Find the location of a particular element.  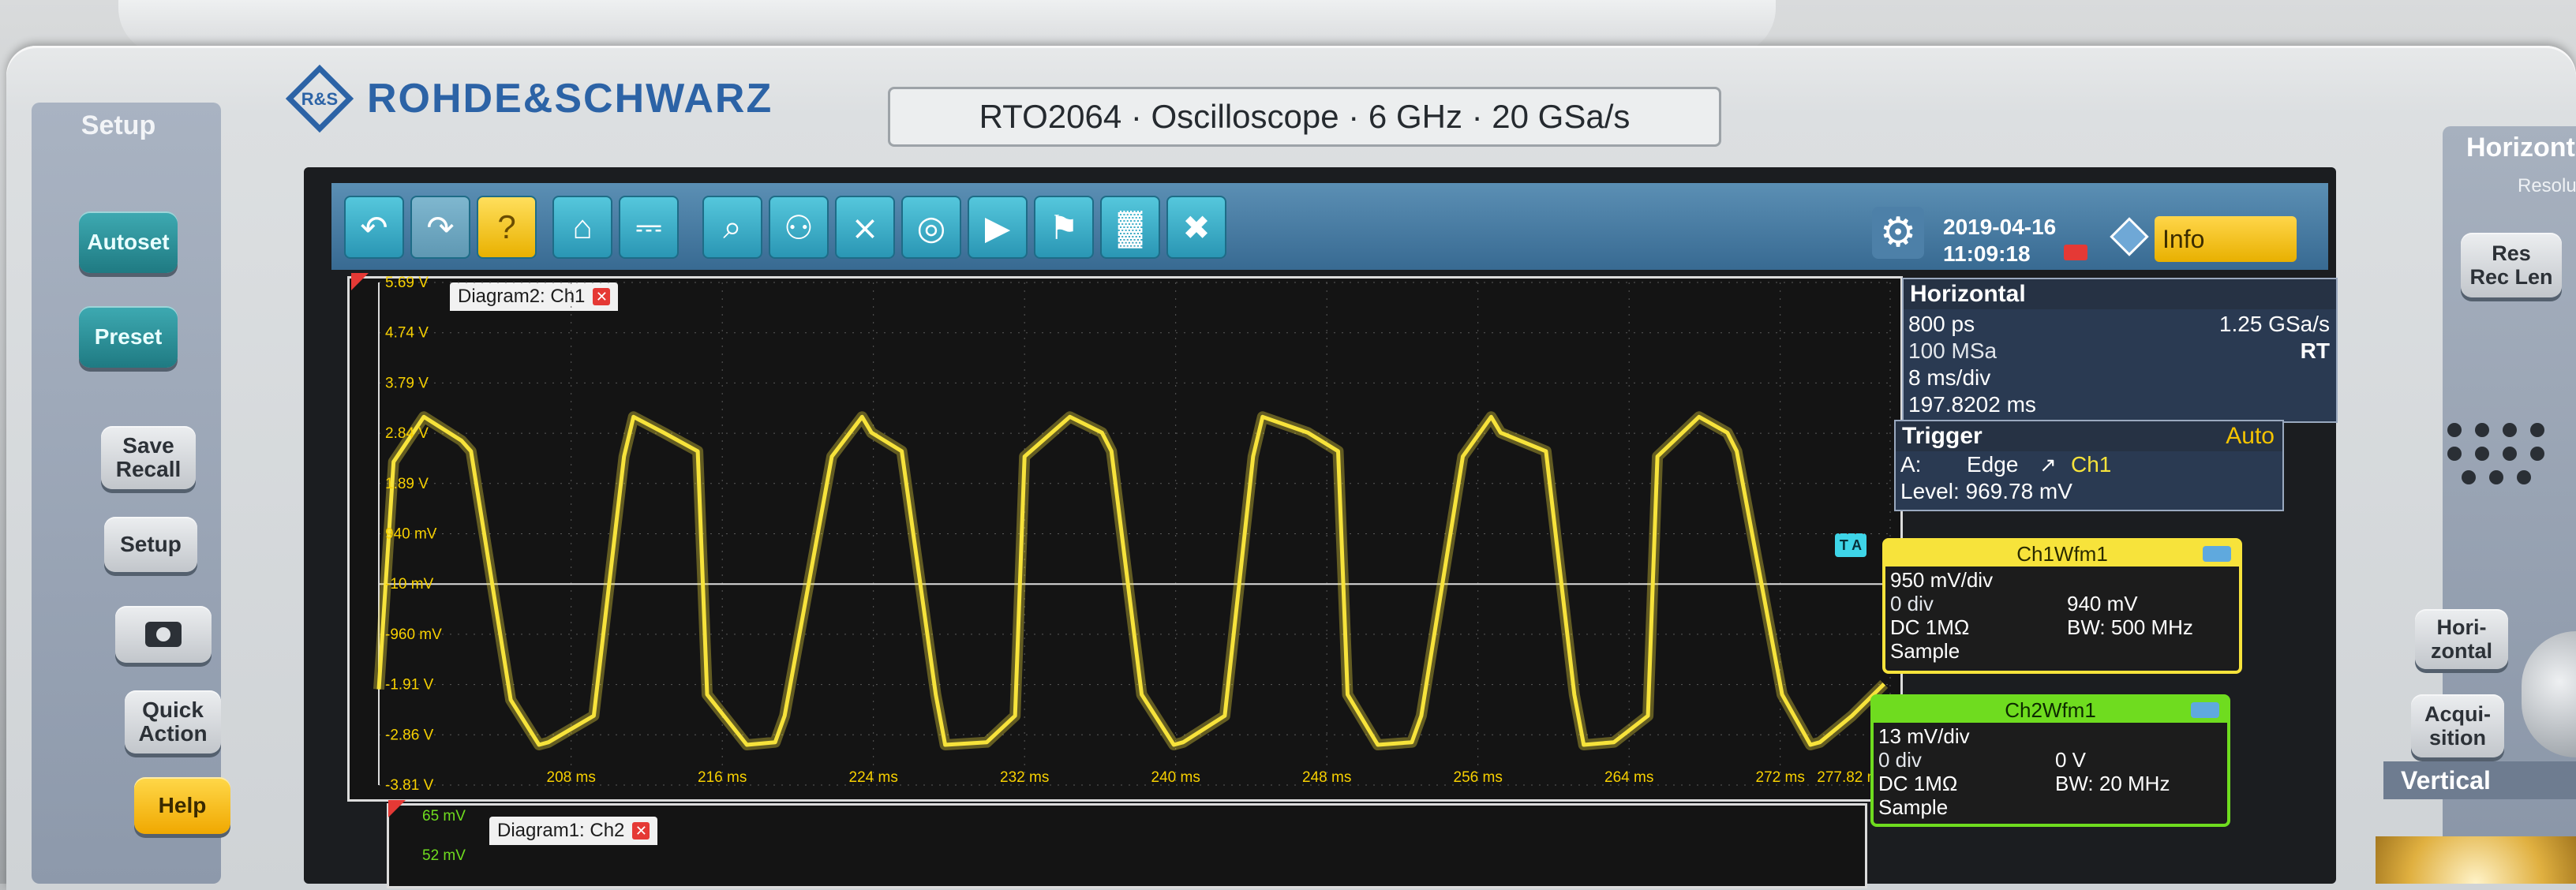

diagram1-tab: Diagram1: Ch2 ✕ is located at coordinates (573, 831).